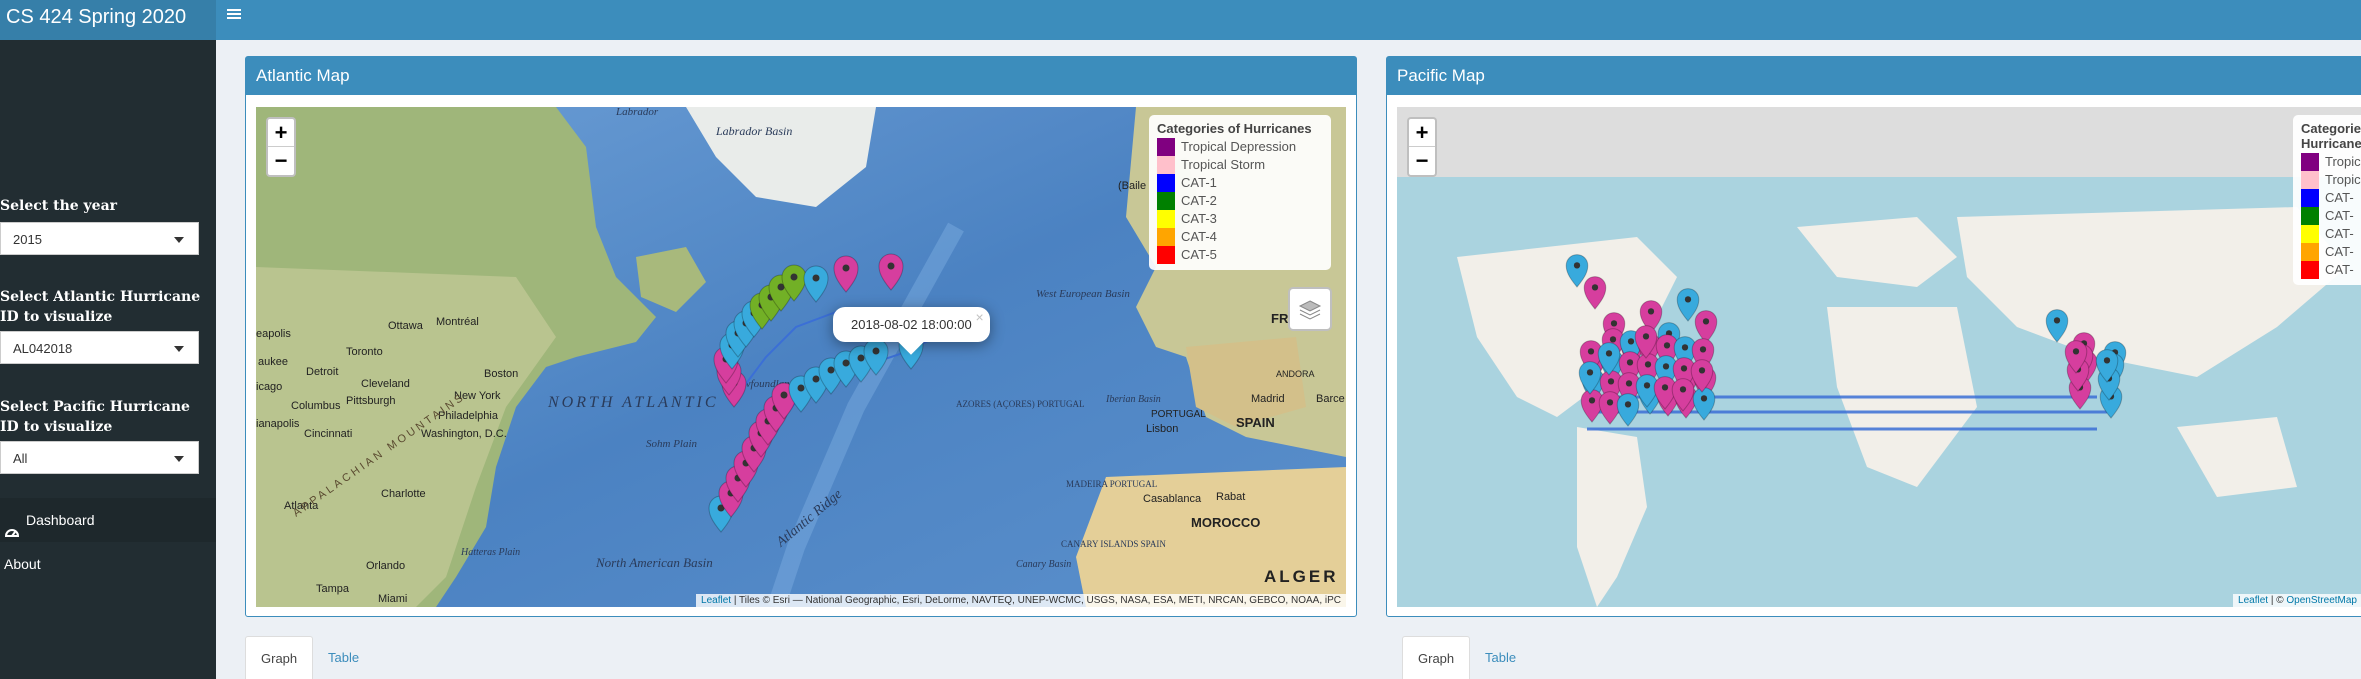 Image resolution: width=2361 pixels, height=679 pixels. What do you see at coordinates (2321, 600) in the screenshot?
I see `osm-link: OpenStreetMap` at bounding box center [2321, 600].